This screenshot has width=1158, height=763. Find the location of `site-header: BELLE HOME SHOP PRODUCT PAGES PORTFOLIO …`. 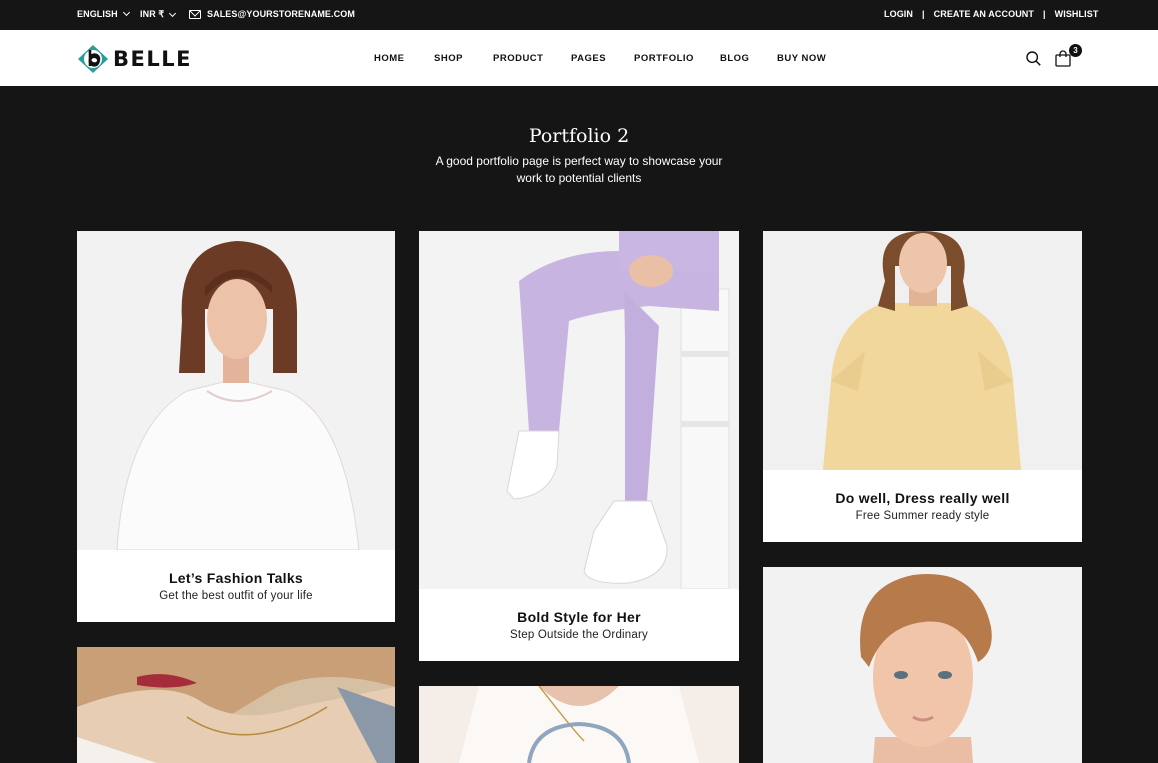

site-header: BELLE HOME SHOP PRODUCT PAGES PORTFOLIO … is located at coordinates (579, 58).